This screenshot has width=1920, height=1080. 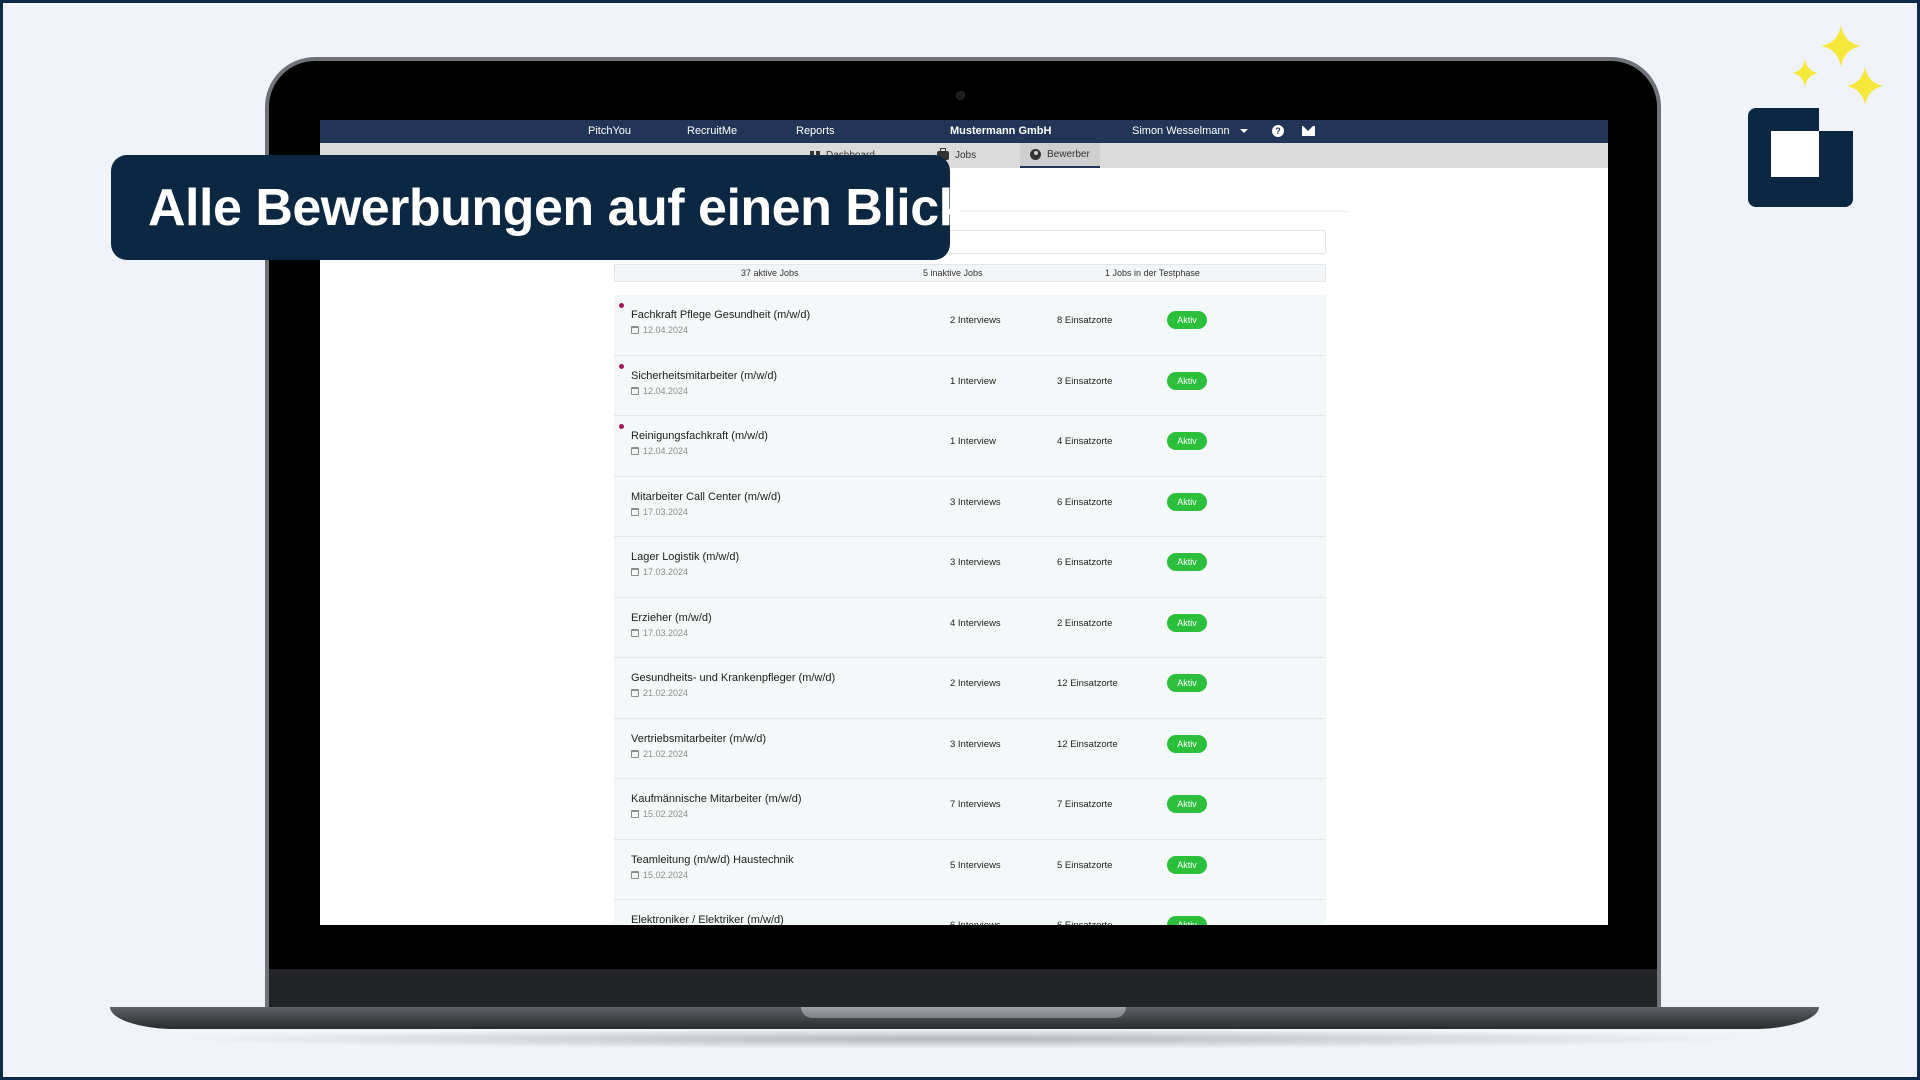 What do you see at coordinates (1152, 273) in the screenshot?
I see `stat-testphase-jobs: 1 Jobs in der Testphase` at bounding box center [1152, 273].